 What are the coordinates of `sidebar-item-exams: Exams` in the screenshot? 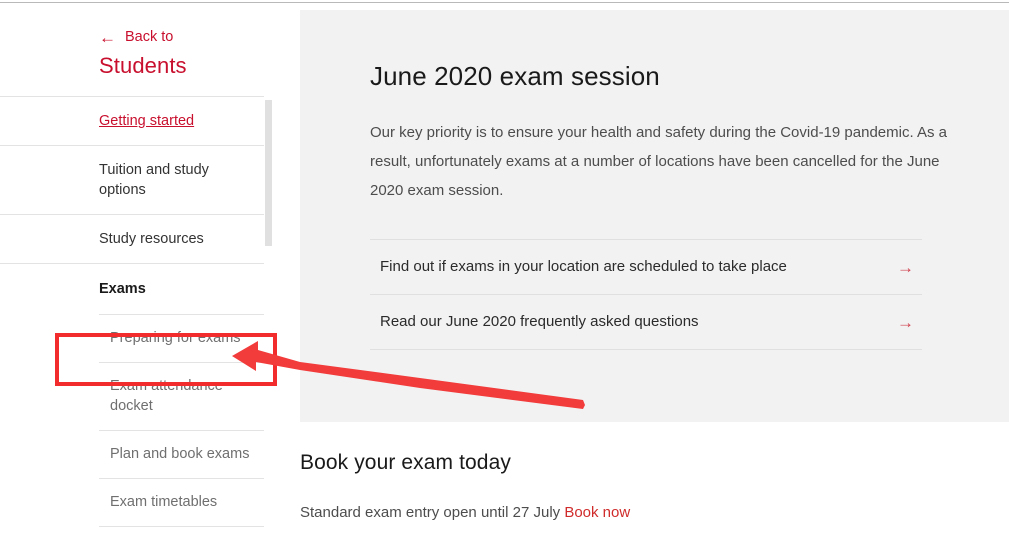 It's located at (135, 288).